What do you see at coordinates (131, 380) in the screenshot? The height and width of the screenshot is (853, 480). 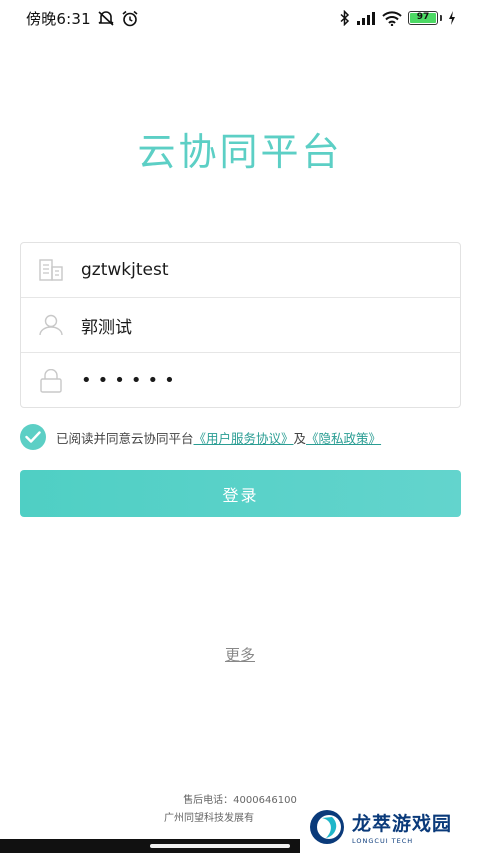 I see `password-value: ••••••` at bounding box center [131, 380].